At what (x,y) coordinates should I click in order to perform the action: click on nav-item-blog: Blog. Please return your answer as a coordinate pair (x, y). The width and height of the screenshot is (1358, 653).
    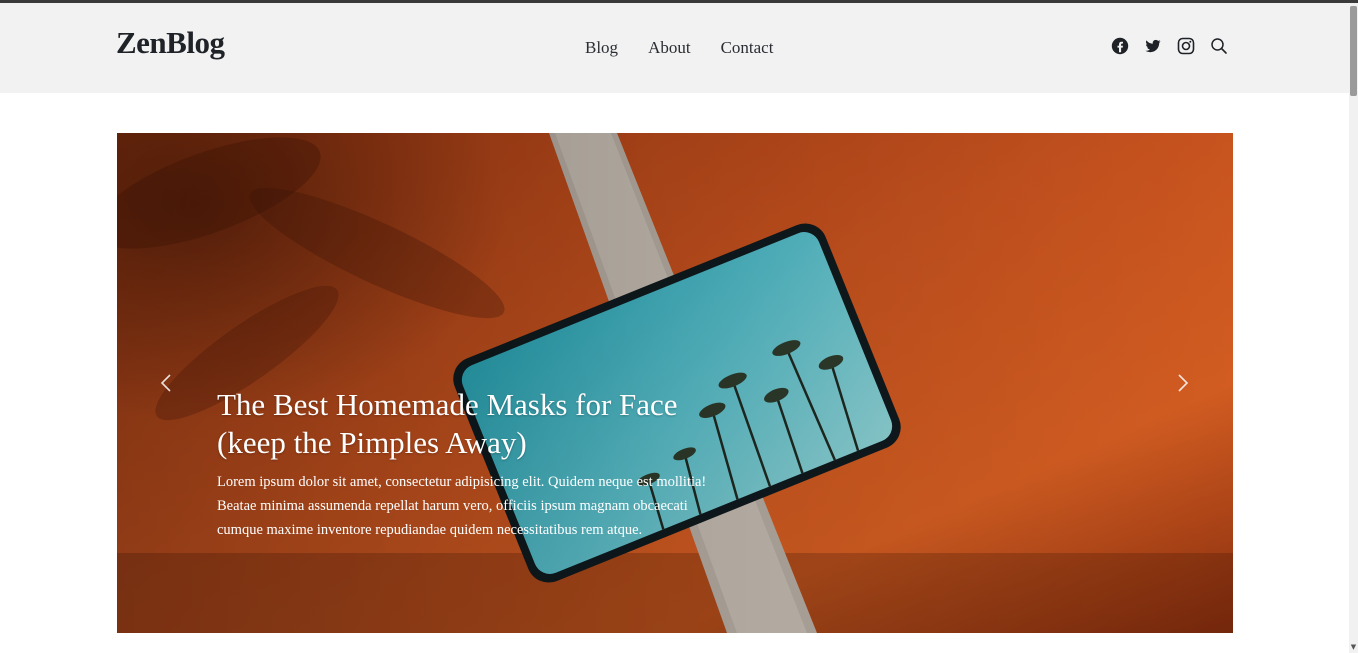
    Looking at the image, I should click on (601, 48).